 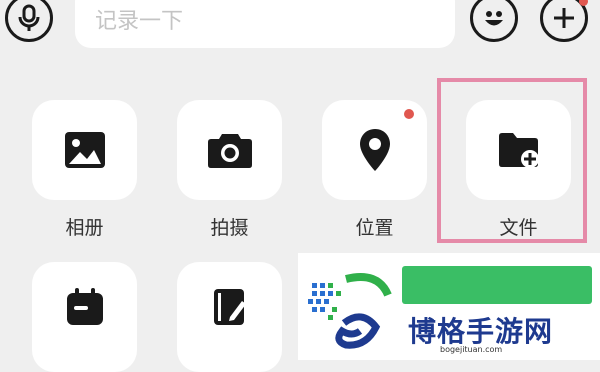 What do you see at coordinates (409, 114) in the screenshot?
I see `location-badge` at bounding box center [409, 114].